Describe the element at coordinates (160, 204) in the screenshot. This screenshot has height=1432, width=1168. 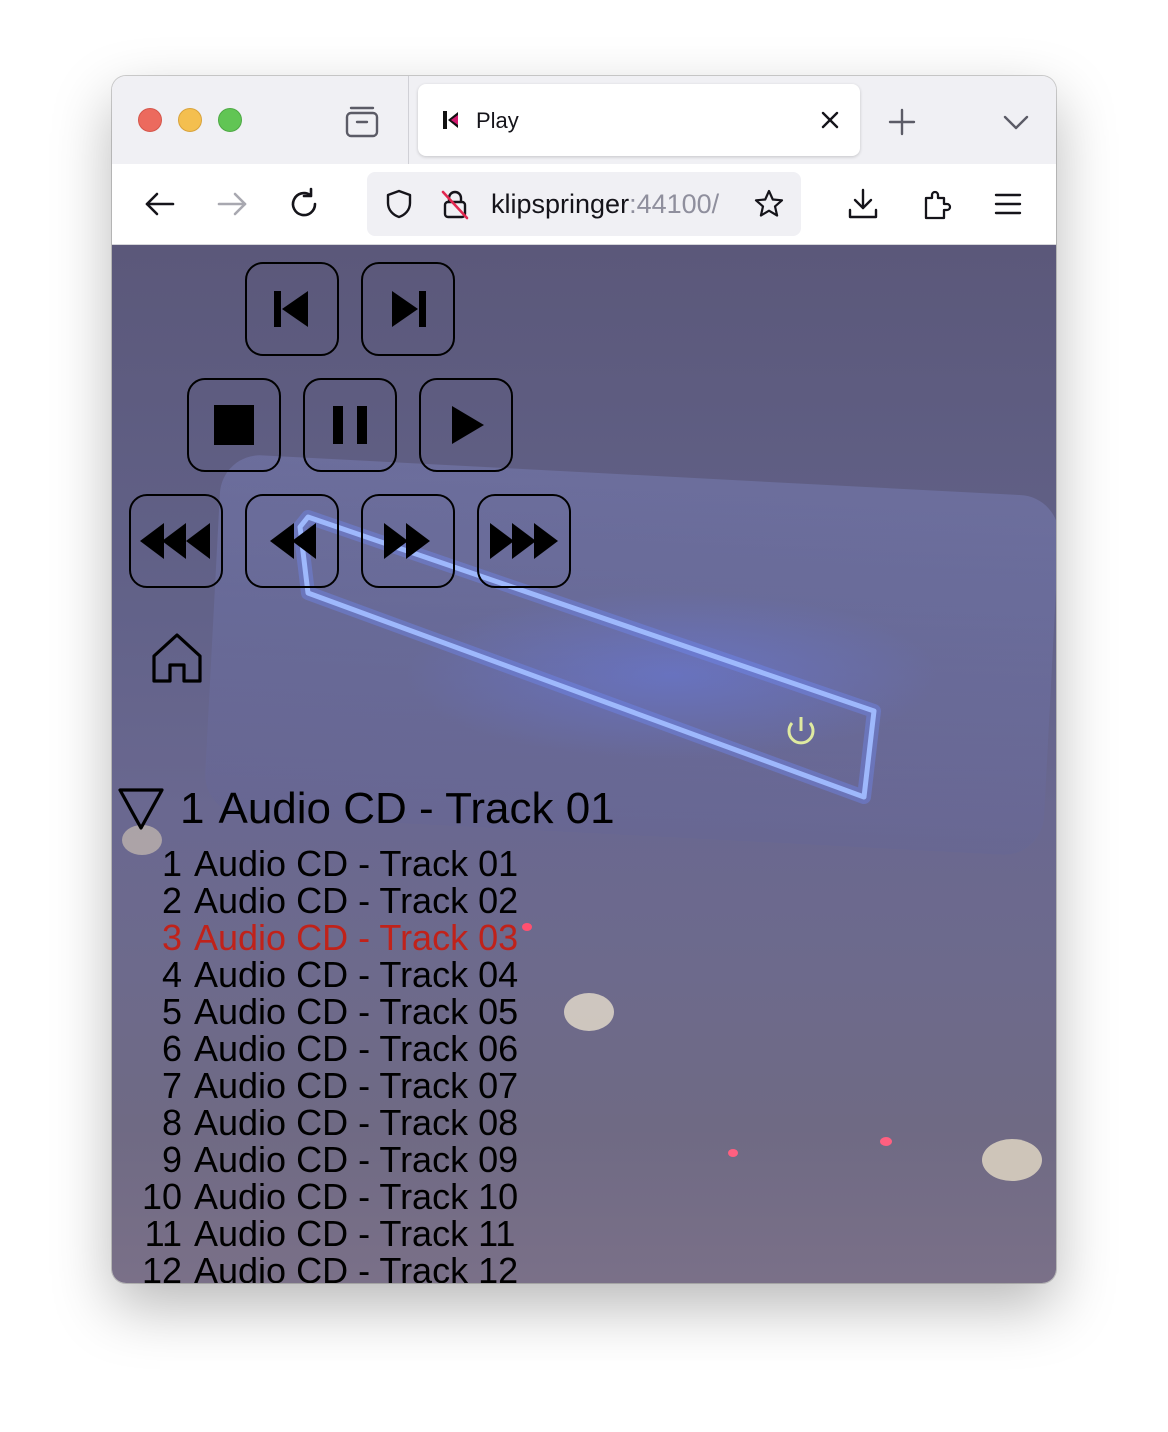
I see `arrow-left-icon` at that location.